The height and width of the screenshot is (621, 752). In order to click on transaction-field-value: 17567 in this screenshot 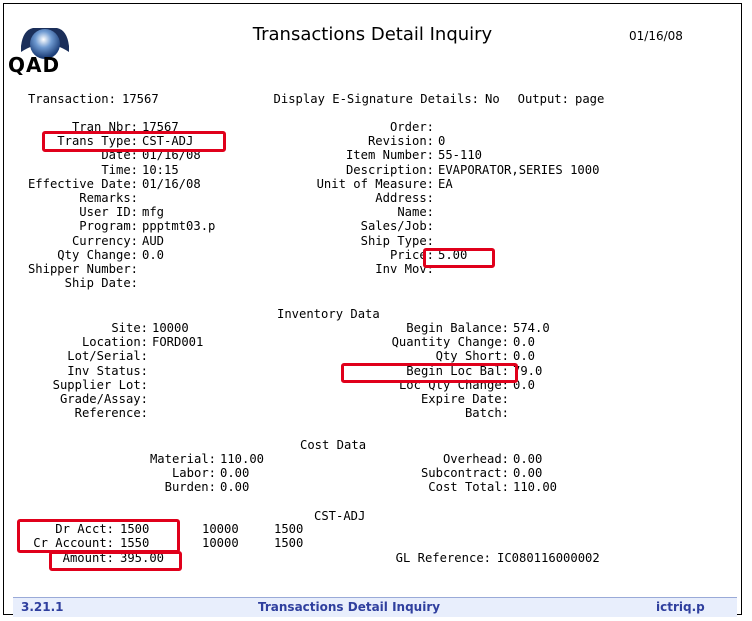, I will do `click(160, 127)`.